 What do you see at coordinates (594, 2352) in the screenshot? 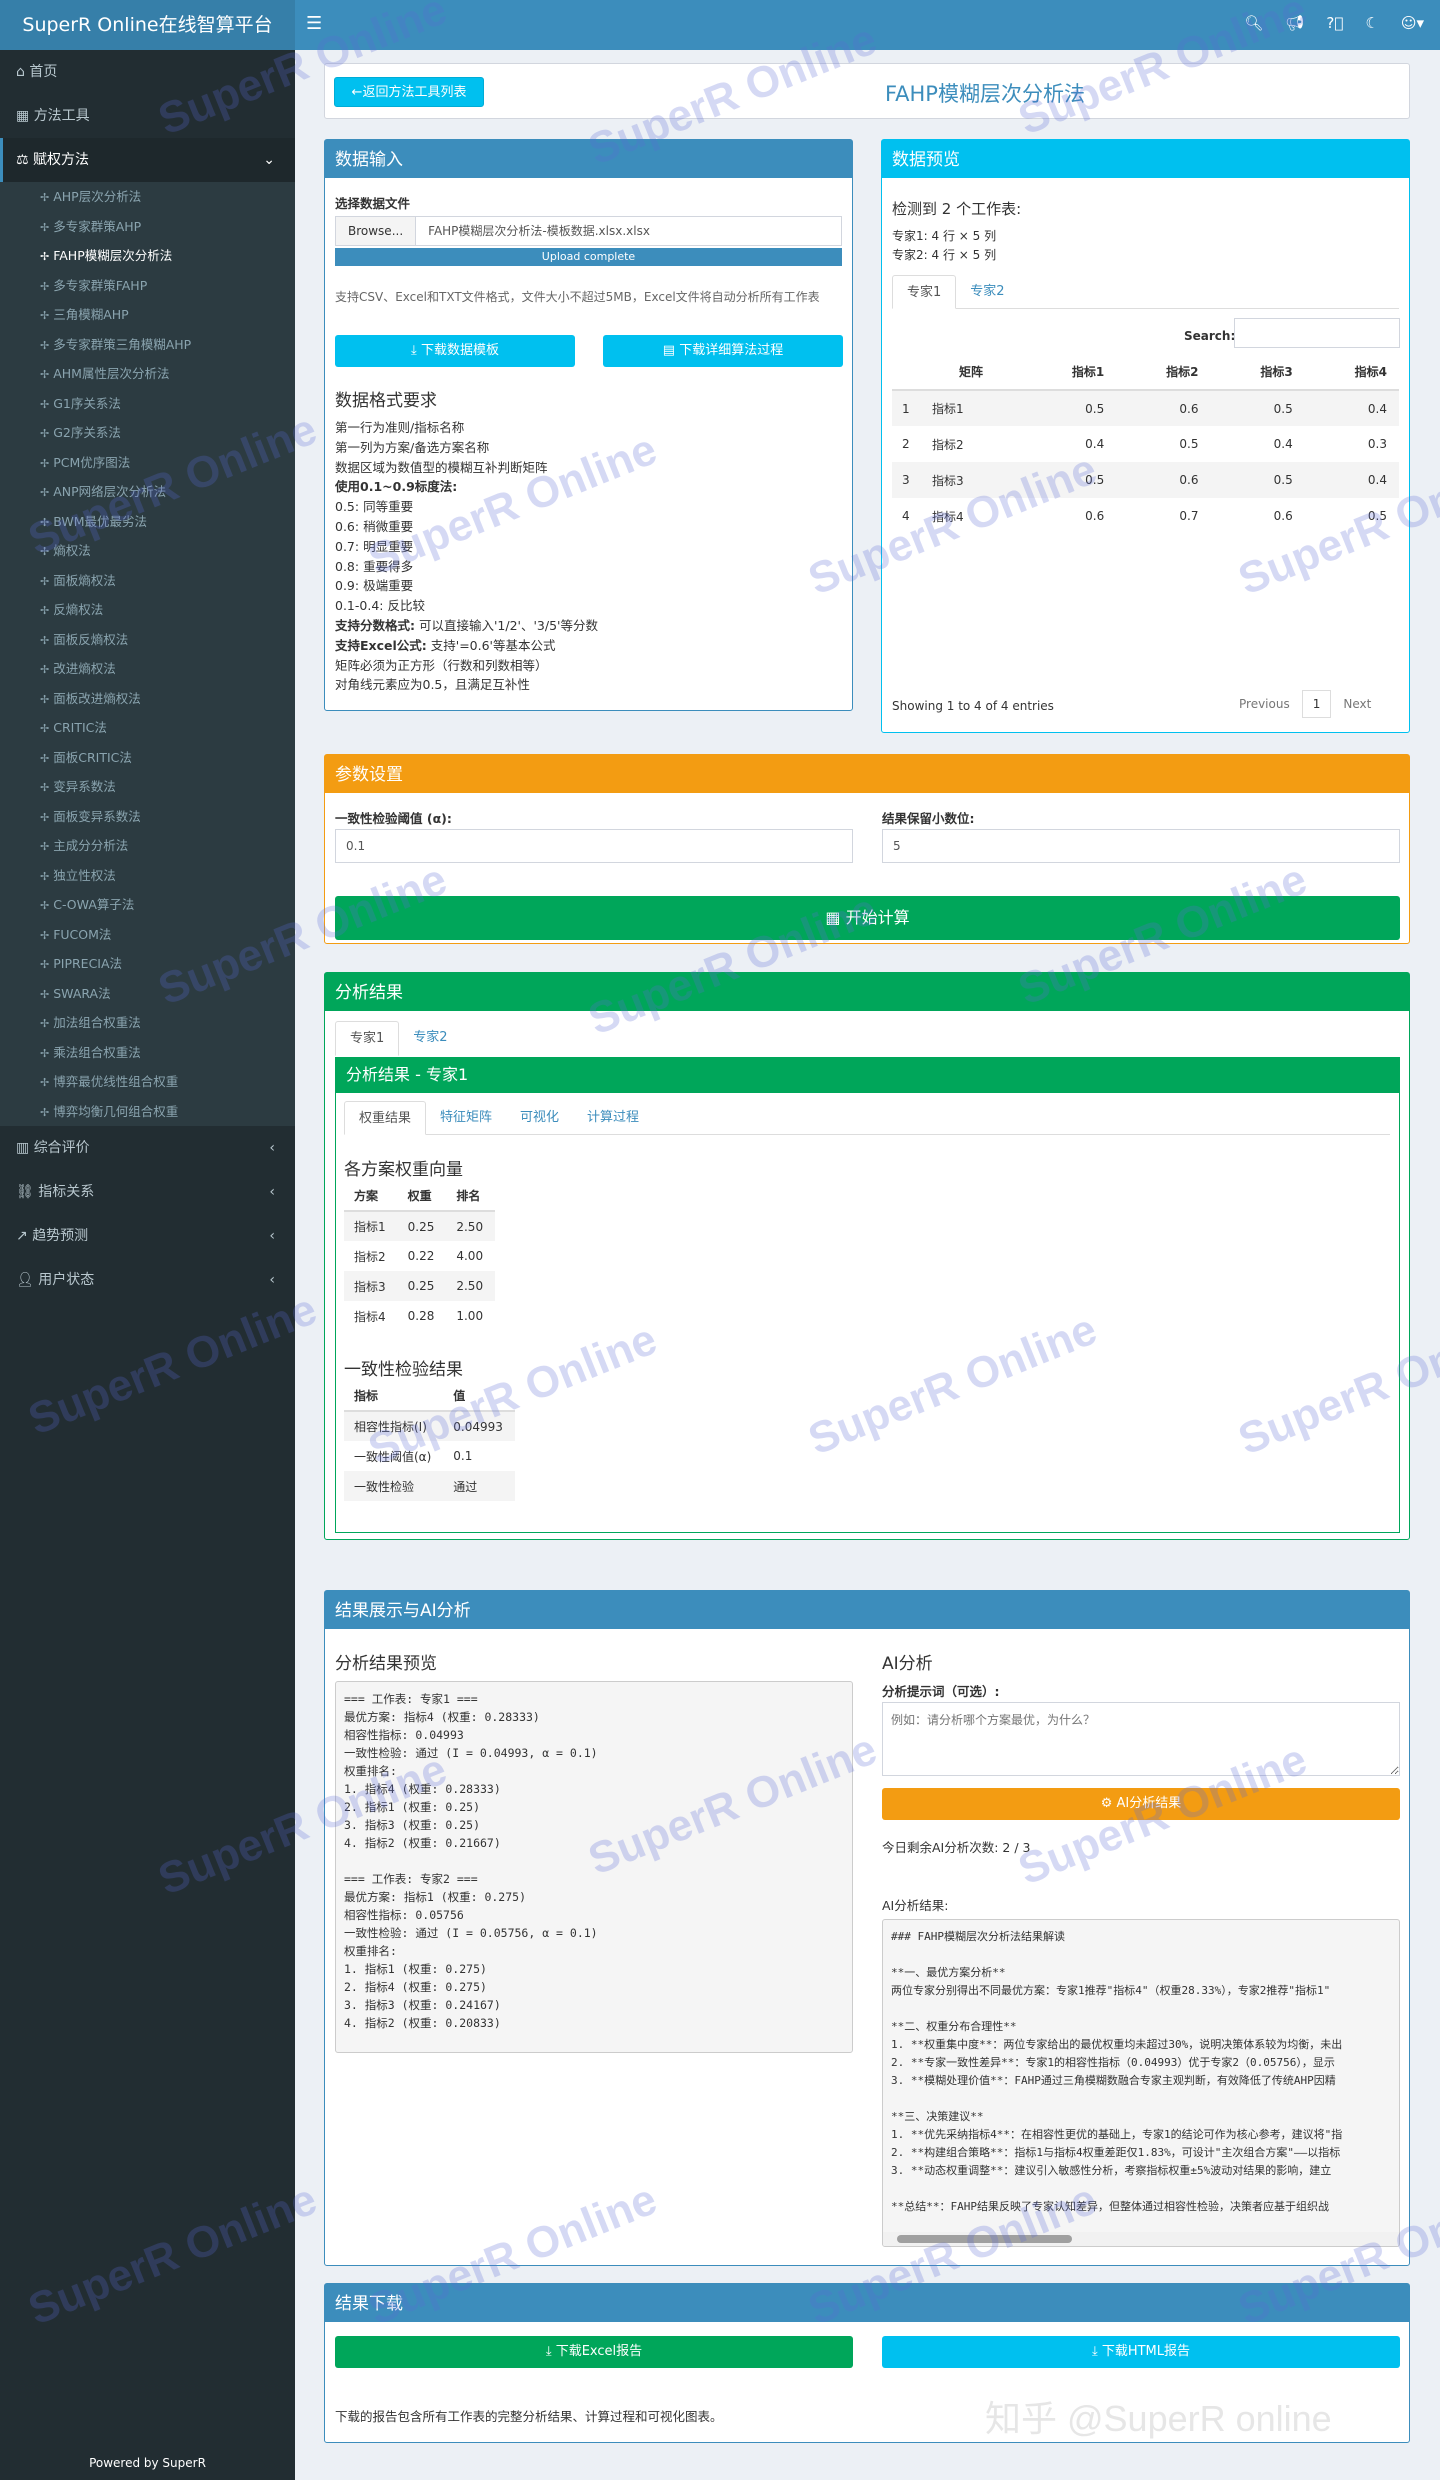
I see `download-excel-button: ⤓ 下载Excel报告` at bounding box center [594, 2352].